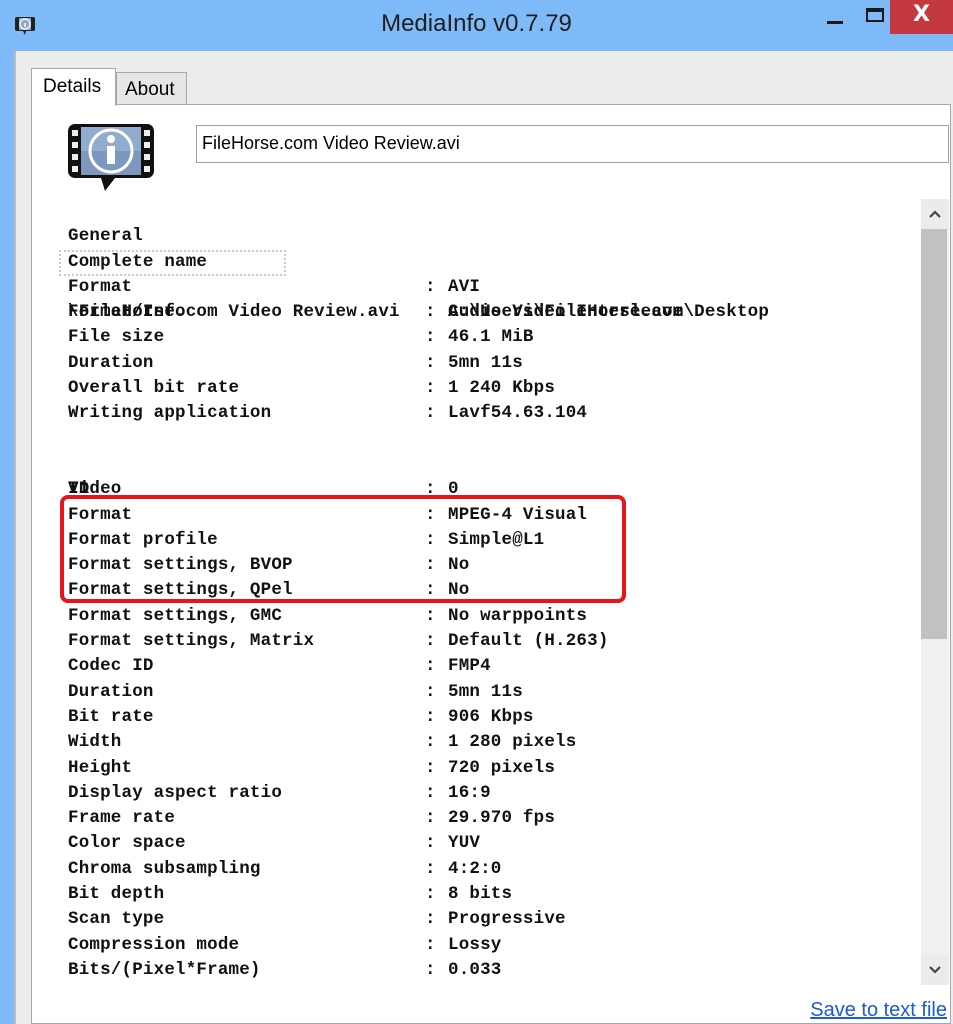 This screenshot has width=953, height=1024. I want to click on info-row: Bit rate:906 Kbps, so click(488, 717).